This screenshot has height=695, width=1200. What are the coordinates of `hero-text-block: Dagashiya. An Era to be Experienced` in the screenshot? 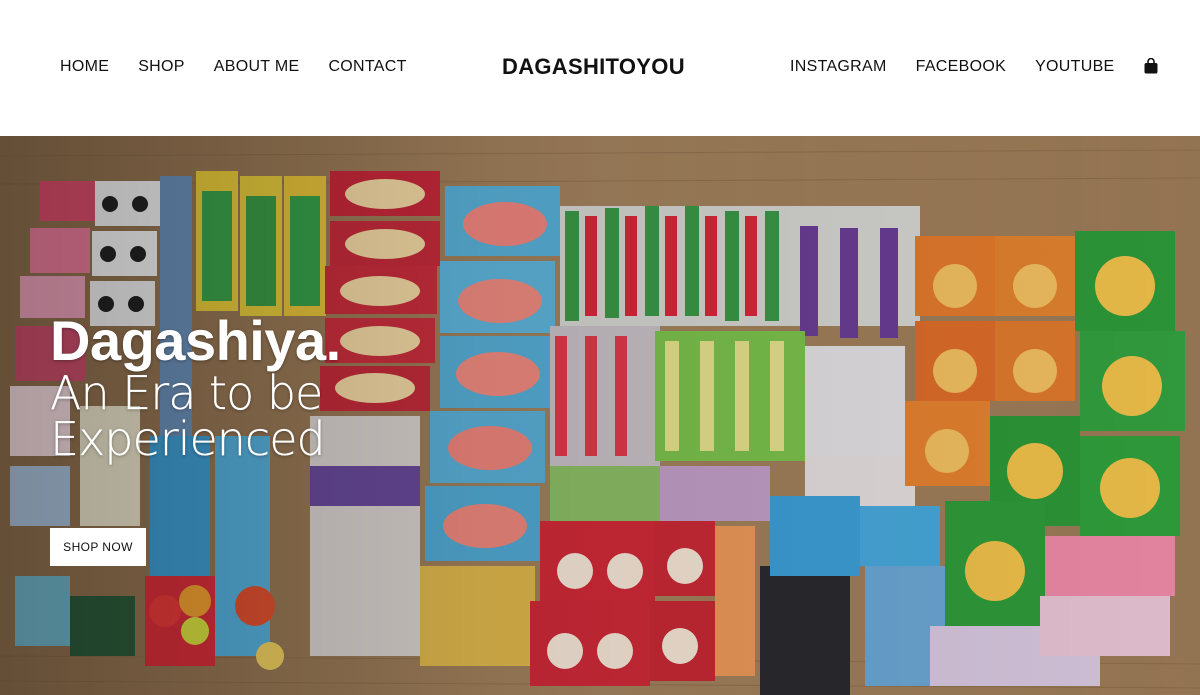 It's located at (215, 386).